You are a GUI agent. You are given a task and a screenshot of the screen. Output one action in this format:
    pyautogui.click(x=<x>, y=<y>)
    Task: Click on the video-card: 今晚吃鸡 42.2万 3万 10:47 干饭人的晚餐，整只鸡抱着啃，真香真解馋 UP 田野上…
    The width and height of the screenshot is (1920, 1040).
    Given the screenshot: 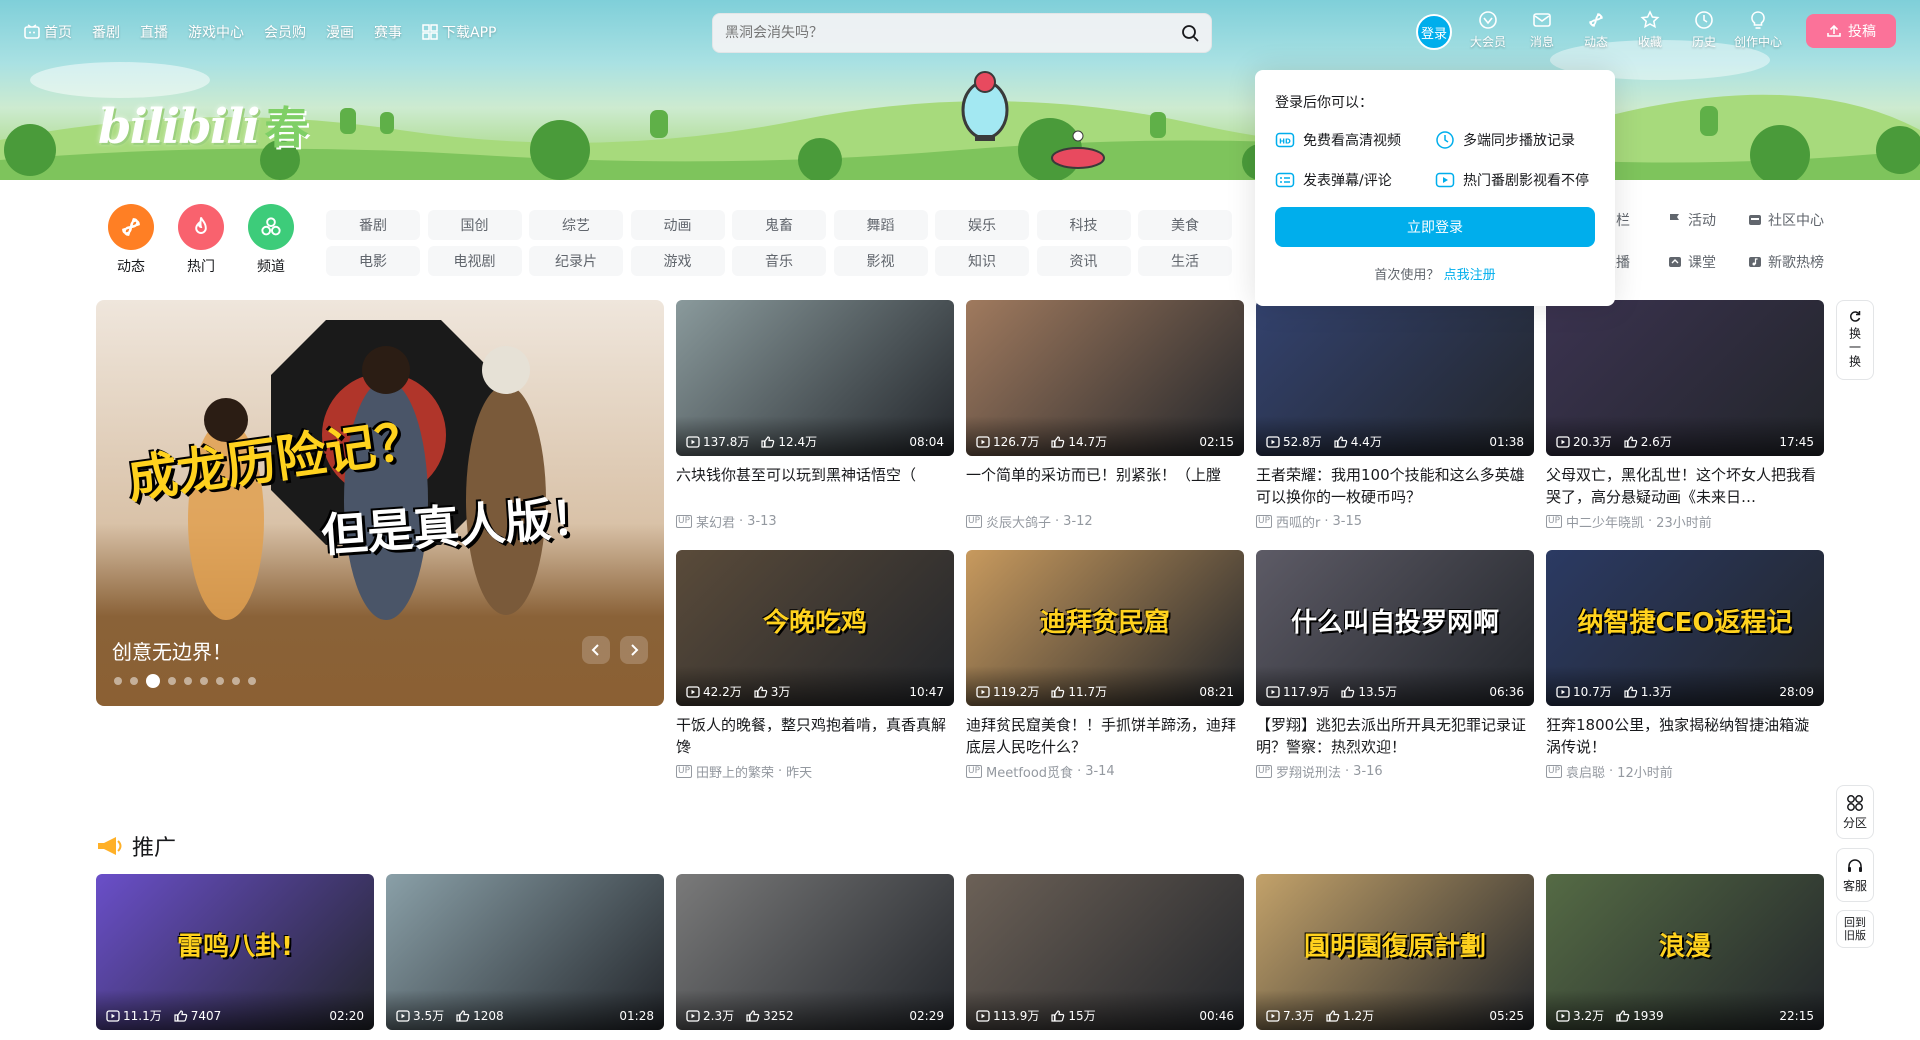 What is the action you would take?
    pyautogui.click(x=815, y=665)
    